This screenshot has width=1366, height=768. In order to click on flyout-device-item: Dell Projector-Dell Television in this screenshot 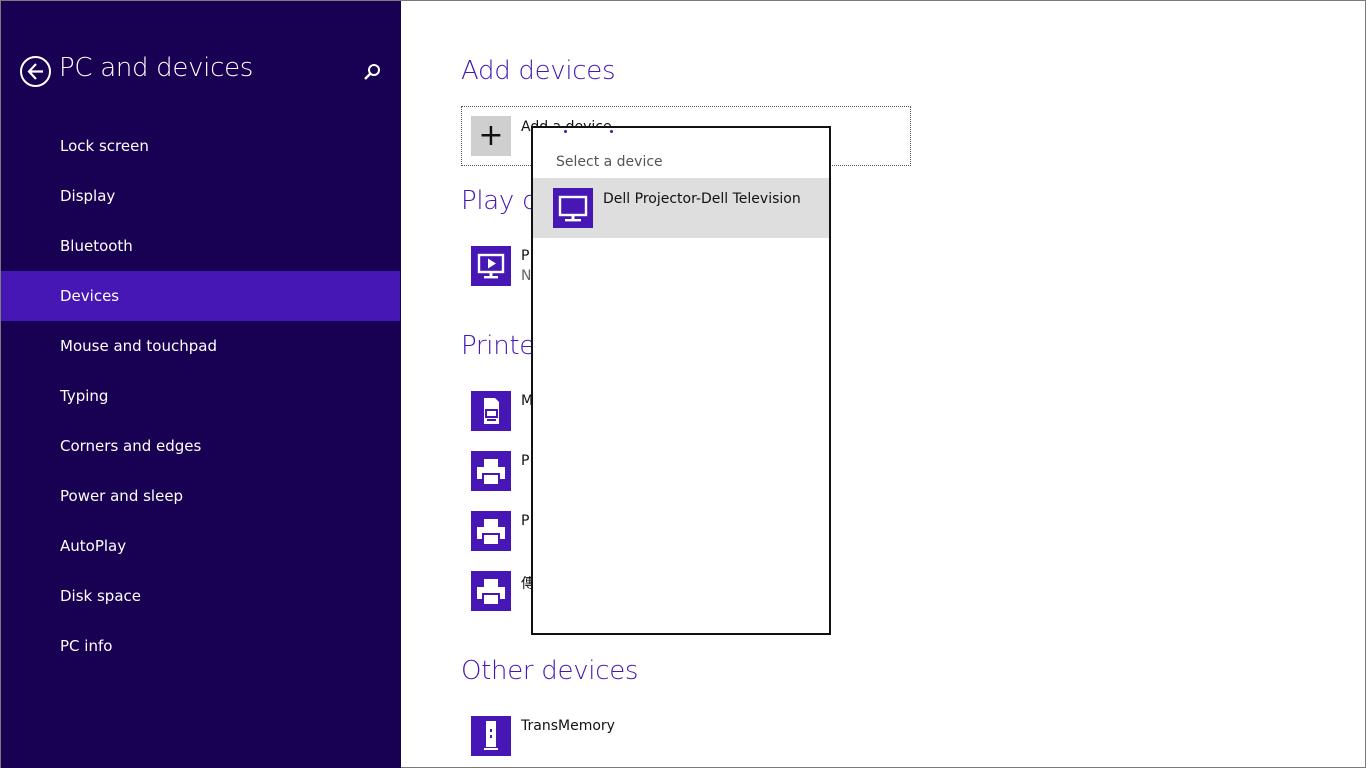, I will do `click(681, 208)`.